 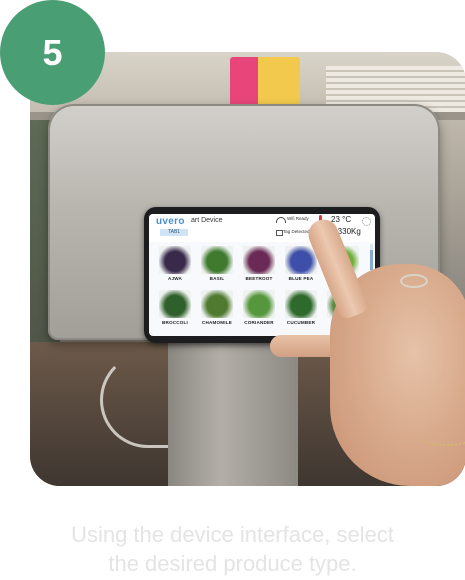 What do you see at coordinates (232, 534) in the screenshot?
I see `caption-line-1: Using the device interface, select` at bounding box center [232, 534].